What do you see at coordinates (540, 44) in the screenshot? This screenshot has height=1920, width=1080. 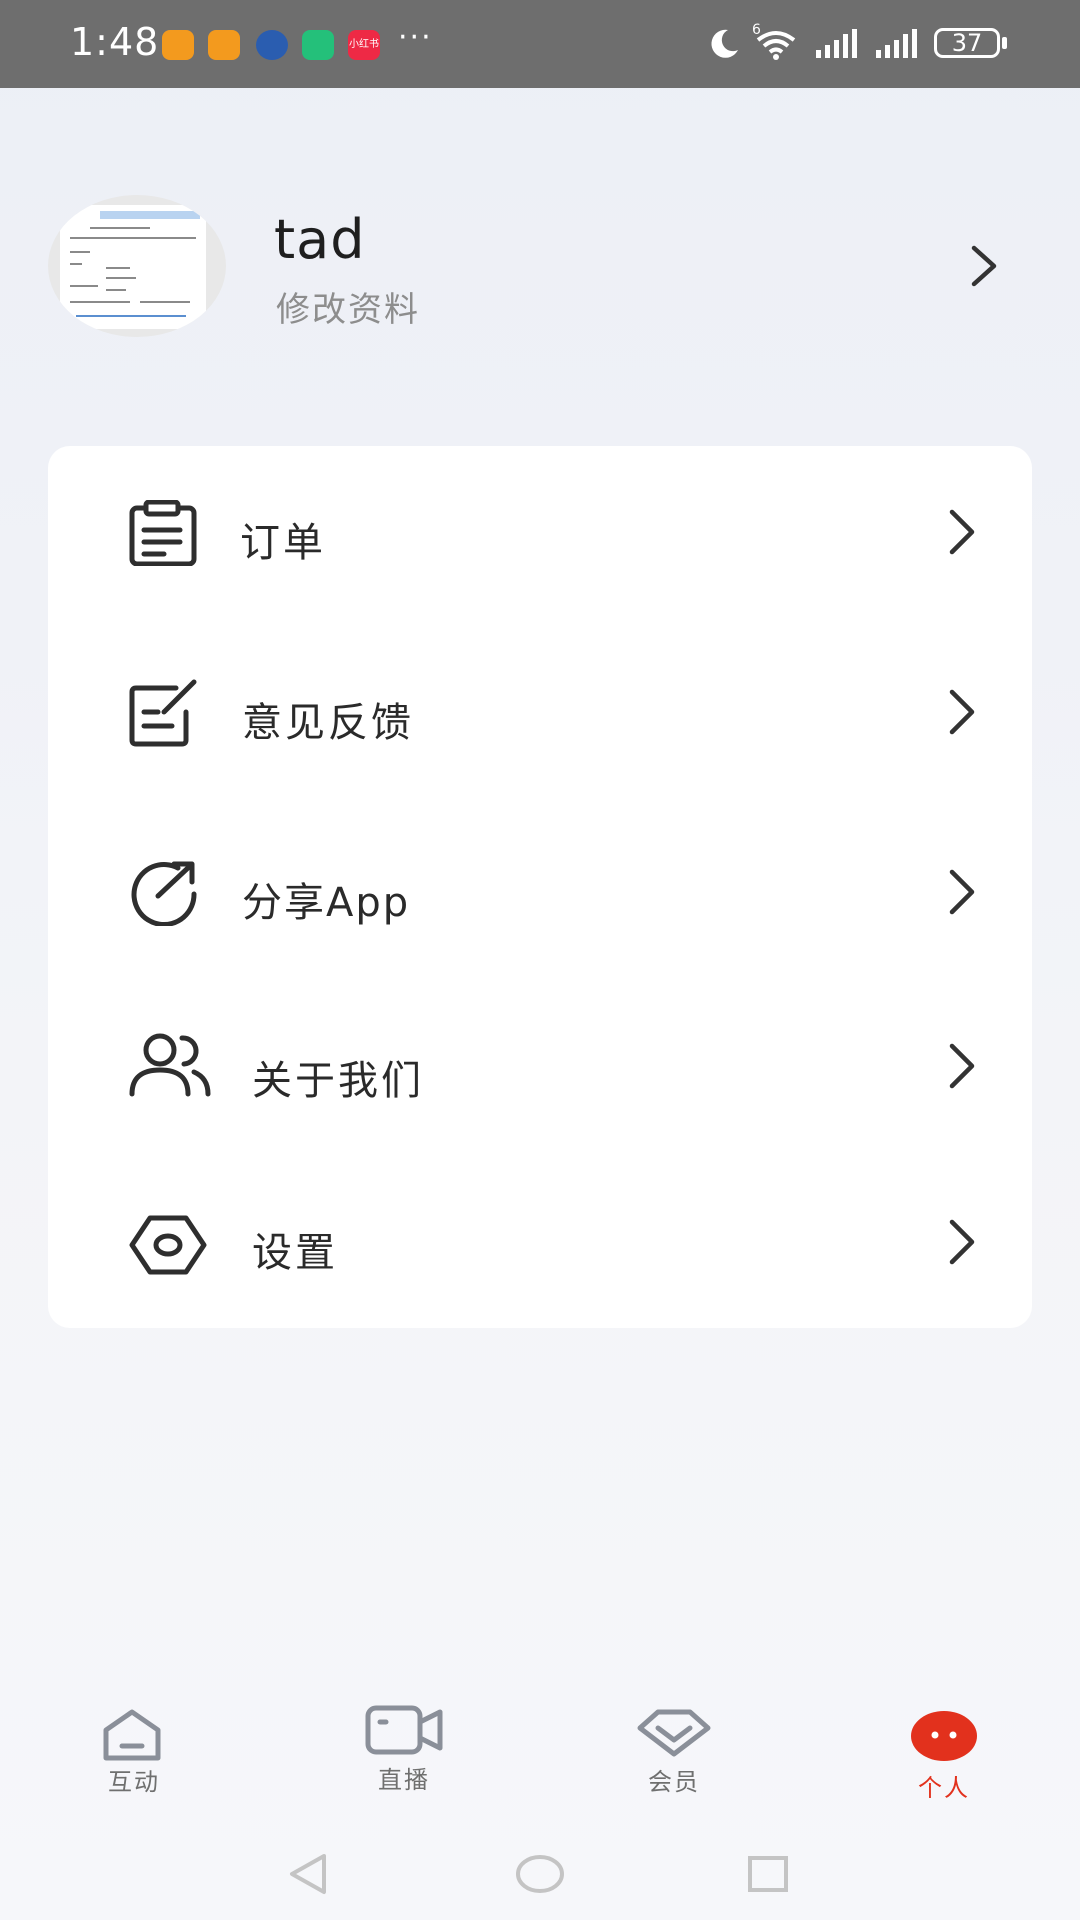 I see `status-bar: 1:48 小红书 ··· 6 37` at bounding box center [540, 44].